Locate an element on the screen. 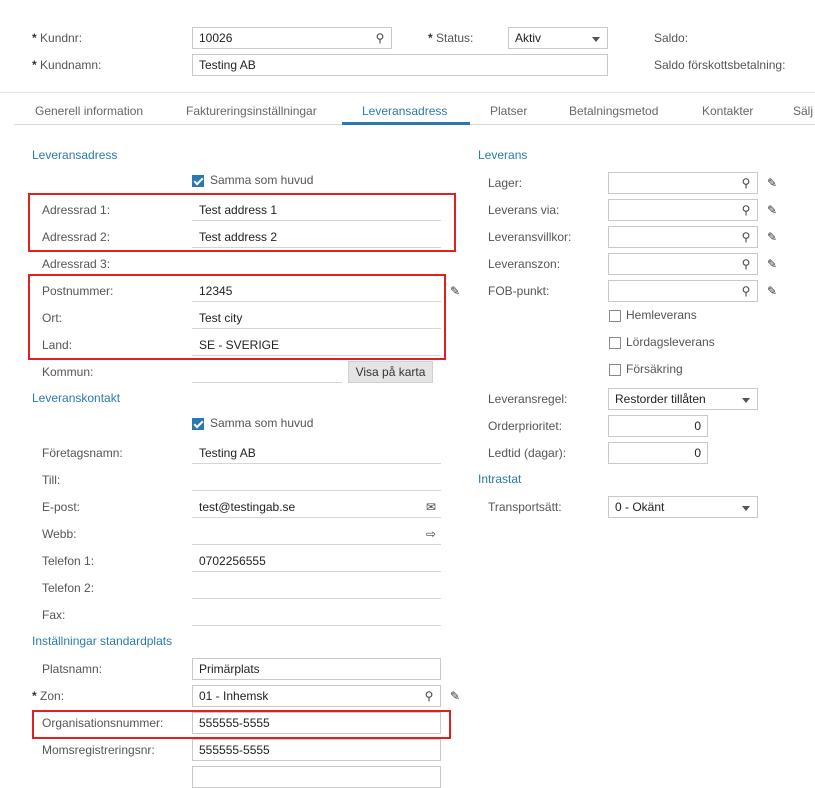 This screenshot has width=815, height=788. adressrad3-label: Adressrad 3: is located at coordinates (76, 264).